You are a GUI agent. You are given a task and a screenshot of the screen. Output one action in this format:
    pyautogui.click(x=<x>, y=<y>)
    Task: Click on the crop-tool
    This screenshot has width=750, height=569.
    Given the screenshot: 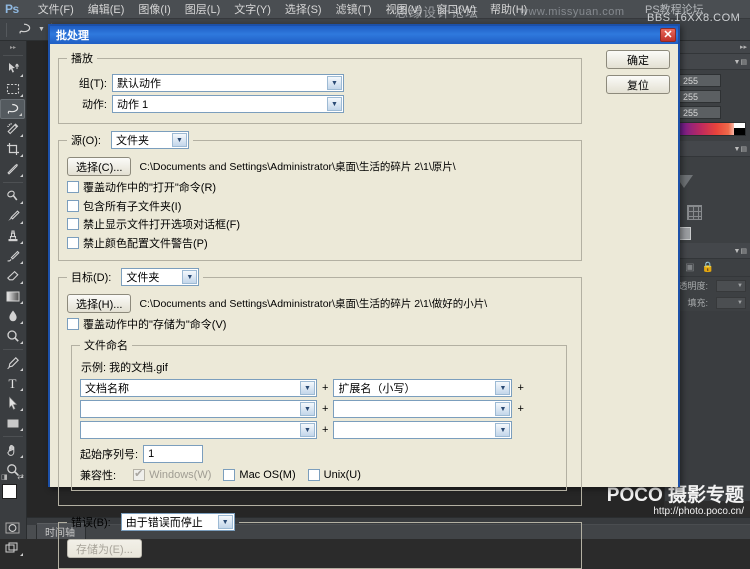 What is the action you would take?
    pyautogui.click(x=12, y=149)
    